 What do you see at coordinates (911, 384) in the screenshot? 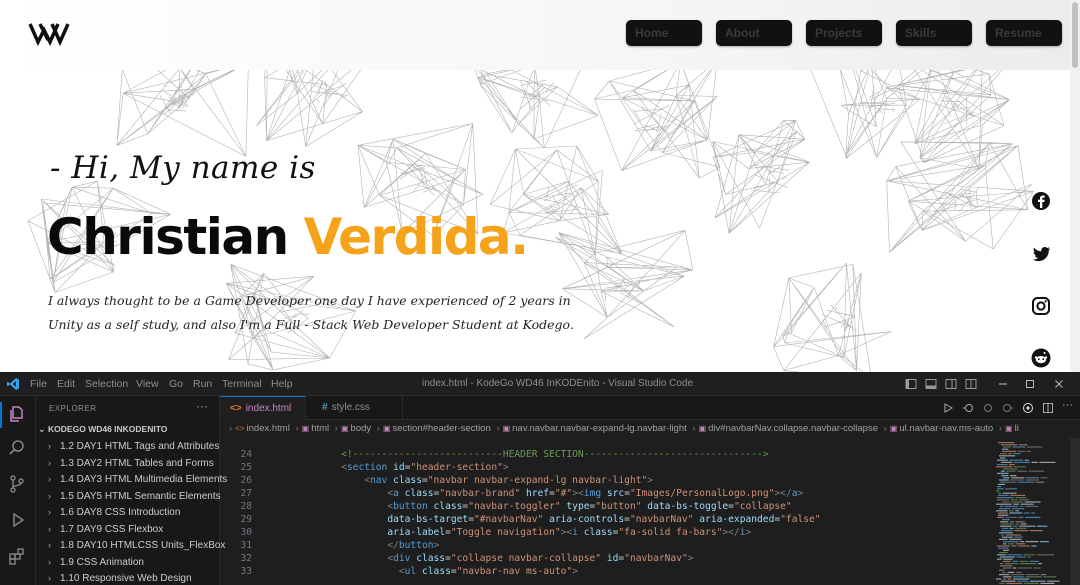
I see `toggle-sidebar-icon` at bounding box center [911, 384].